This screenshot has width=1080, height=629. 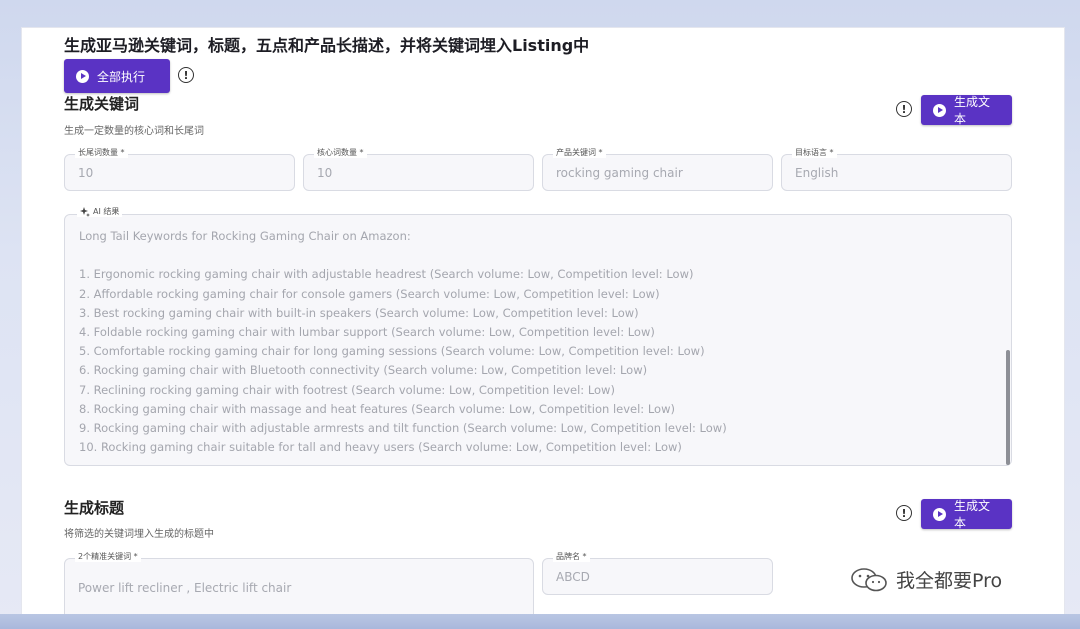 What do you see at coordinates (186, 75) in the screenshot?
I see `info-icon: !` at bounding box center [186, 75].